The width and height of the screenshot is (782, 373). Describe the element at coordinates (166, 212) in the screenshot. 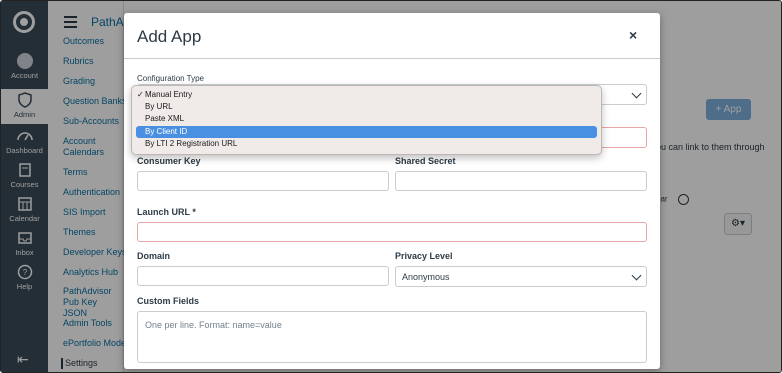

I see `launch-url-label: Launch URL *` at that location.